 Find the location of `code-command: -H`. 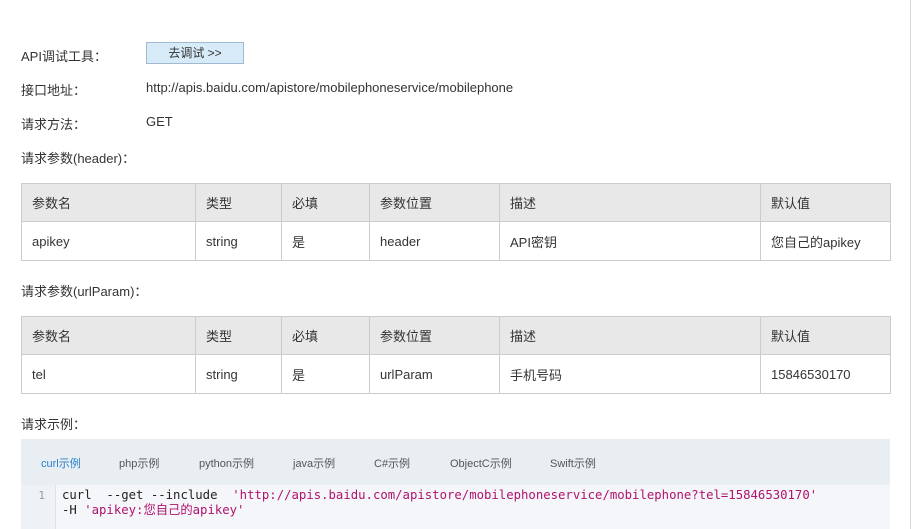

code-command: -H is located at coordinates (73, 510).